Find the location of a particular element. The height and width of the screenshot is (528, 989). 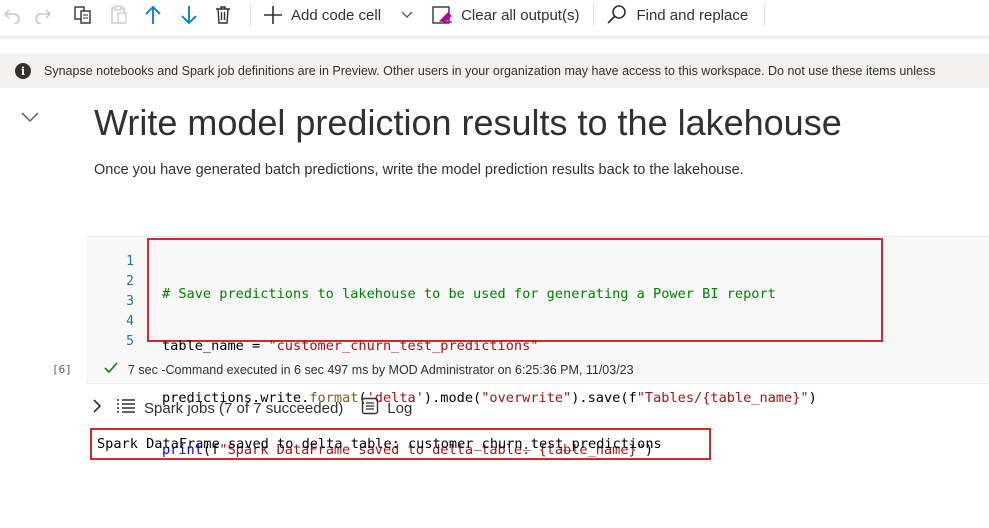

code-token: ).mode( is located at coordinates (452, 398).